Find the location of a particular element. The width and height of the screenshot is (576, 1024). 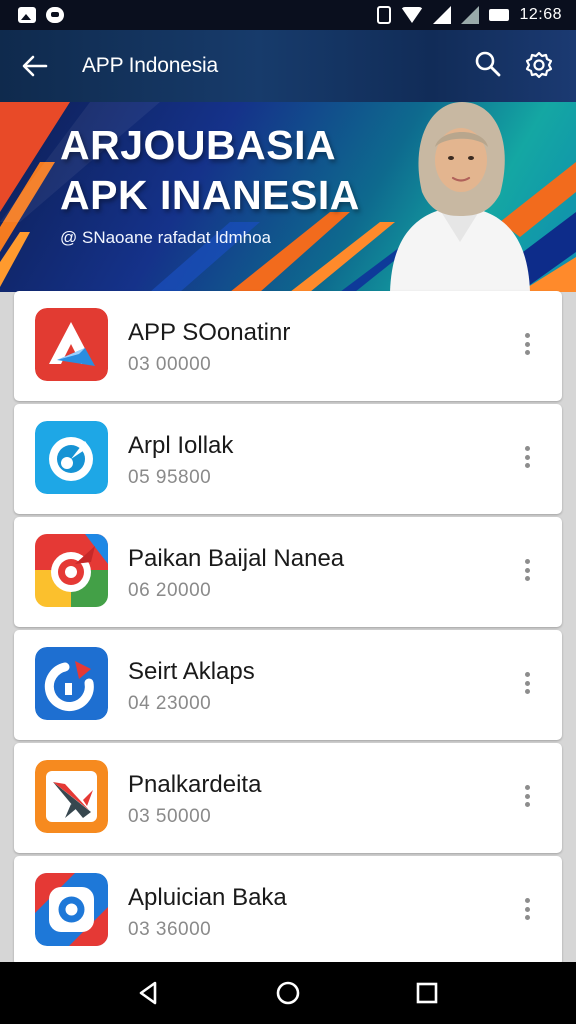

app-list-item: Arpl Iollak 05 95800 is located at coordinates (288, 459).